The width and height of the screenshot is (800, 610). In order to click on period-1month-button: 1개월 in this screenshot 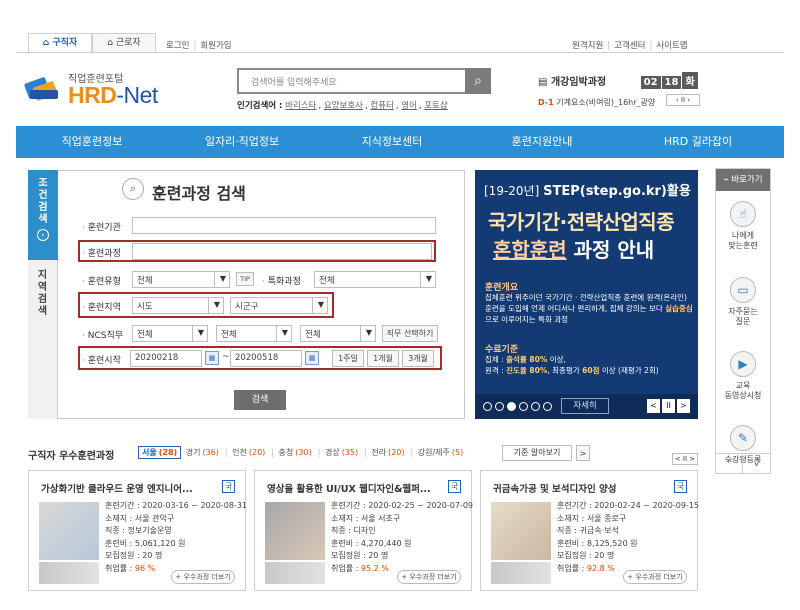, I will do `click(383, 358)`.